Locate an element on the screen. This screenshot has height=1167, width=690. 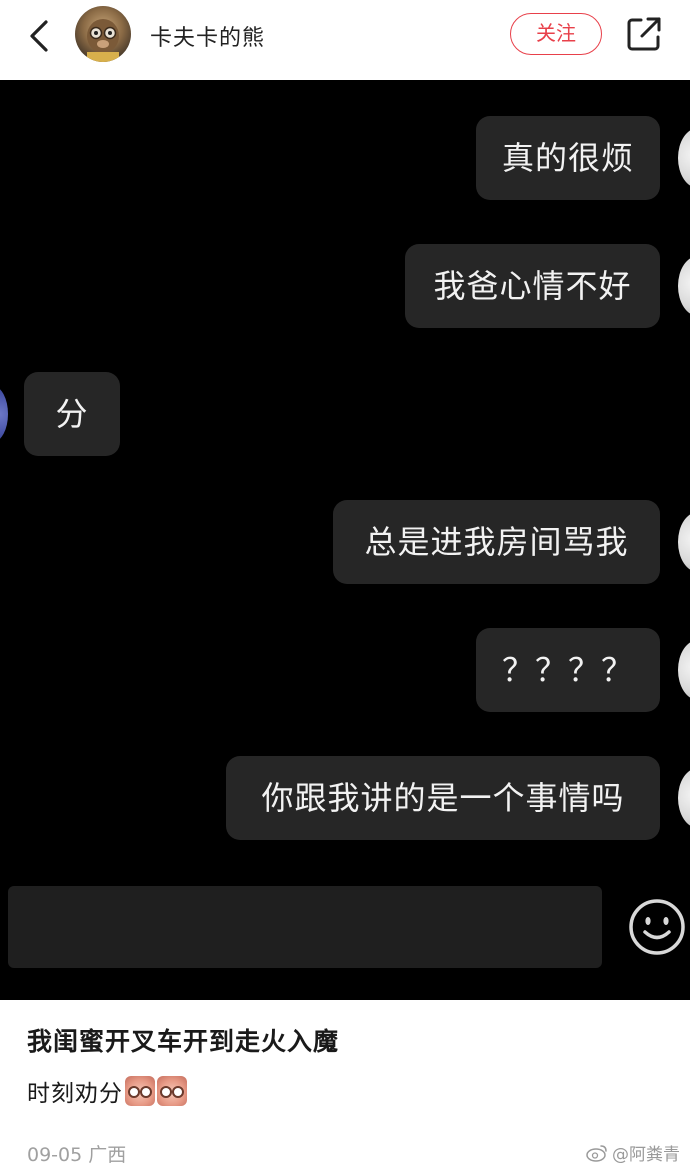
watermark: @阿粪青 is located at coordinates (633, 1152).